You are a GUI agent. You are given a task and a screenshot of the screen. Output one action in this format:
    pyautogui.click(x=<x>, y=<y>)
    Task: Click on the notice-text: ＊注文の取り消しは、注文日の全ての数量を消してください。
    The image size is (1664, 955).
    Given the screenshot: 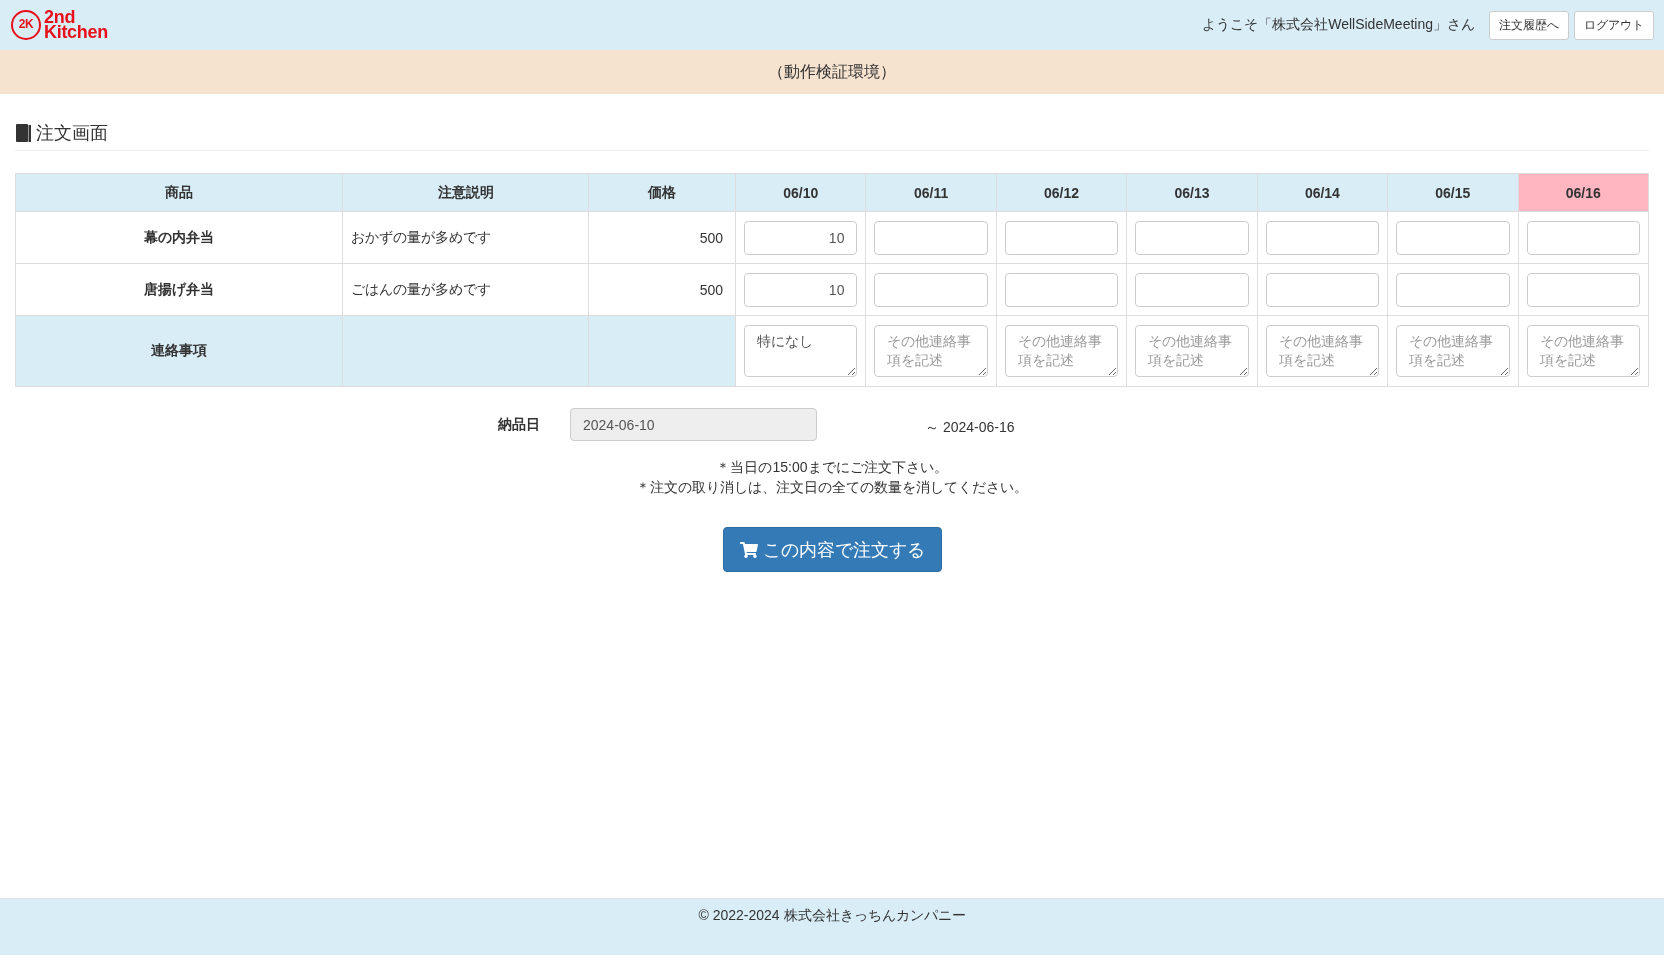 What is the action you would take?
    pyautogui.click(x=832, y=487)
    